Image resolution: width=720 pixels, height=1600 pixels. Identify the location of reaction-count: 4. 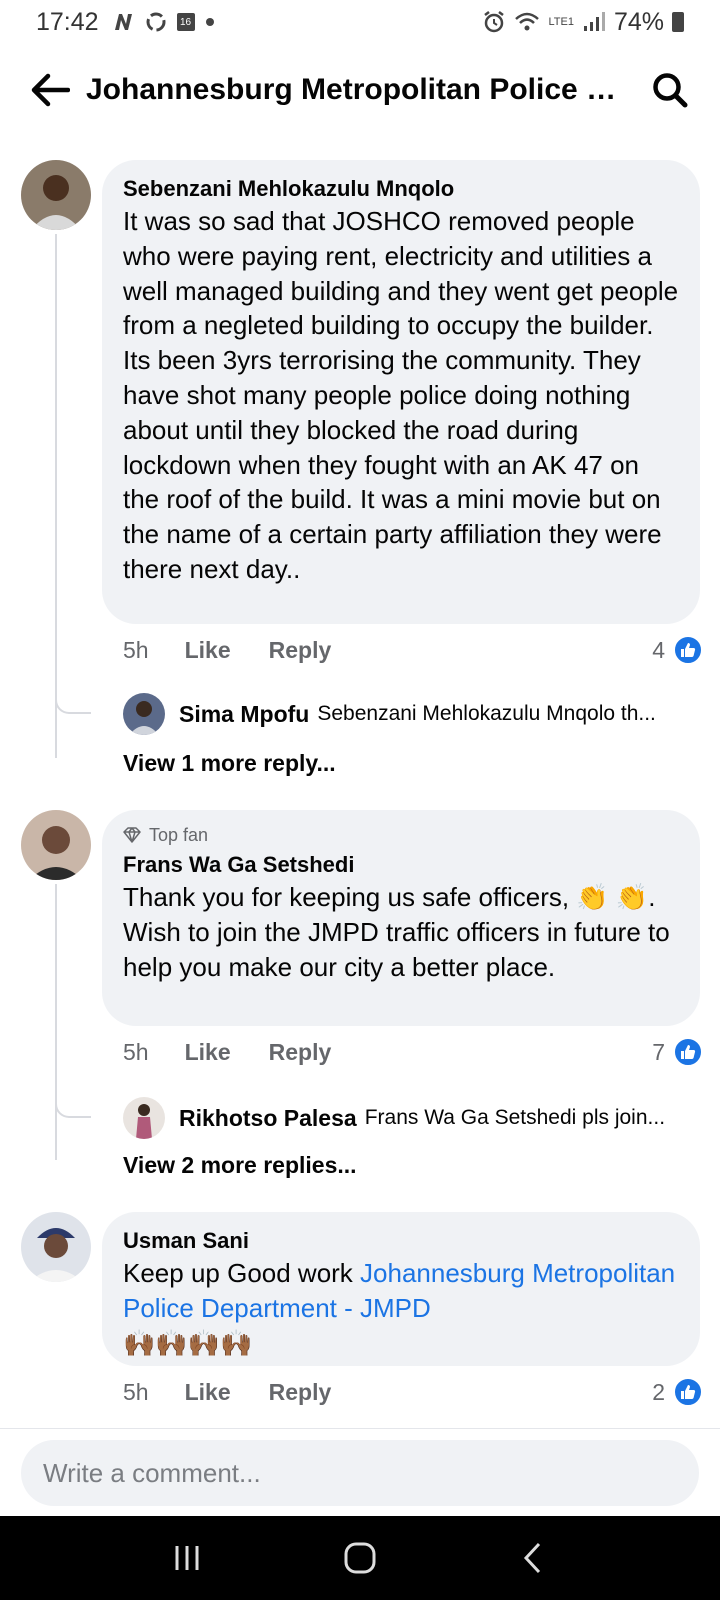
(677, 650).